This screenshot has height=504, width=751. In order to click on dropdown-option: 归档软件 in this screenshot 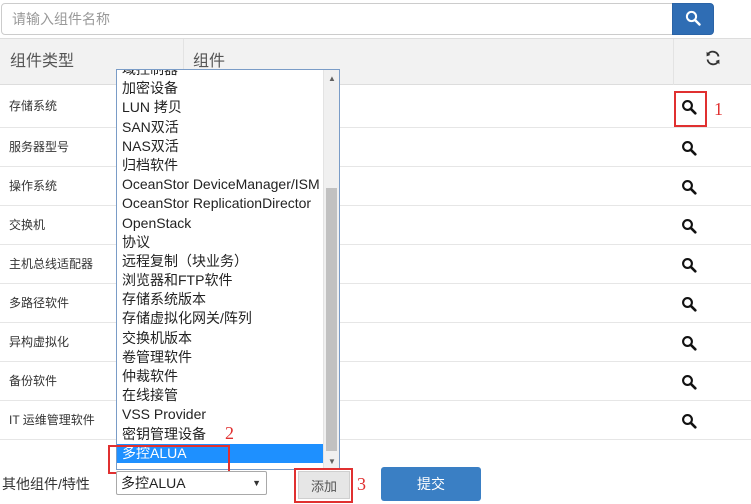, I will do `click(220, 165)`.